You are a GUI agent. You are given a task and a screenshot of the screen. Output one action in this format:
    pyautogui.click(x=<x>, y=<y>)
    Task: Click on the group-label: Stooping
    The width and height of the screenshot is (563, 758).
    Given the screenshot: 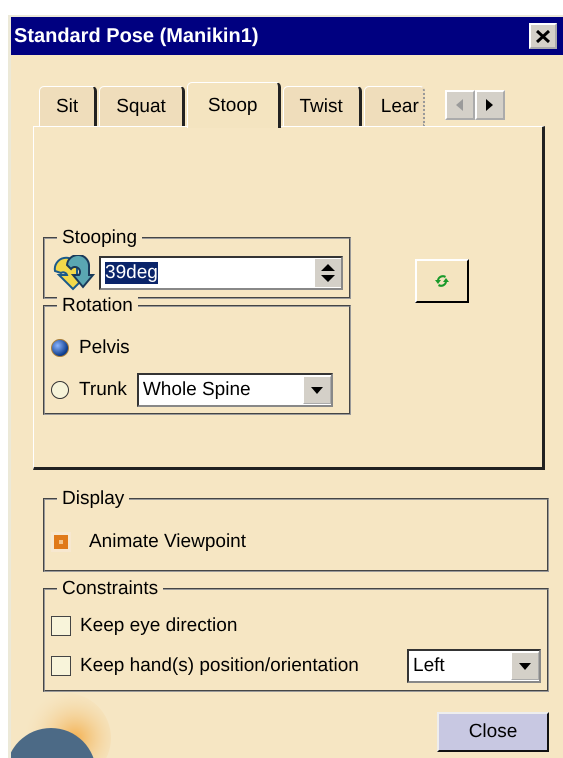 What is the action you would take?
    pyautogui.click(x=99, y=238)
    